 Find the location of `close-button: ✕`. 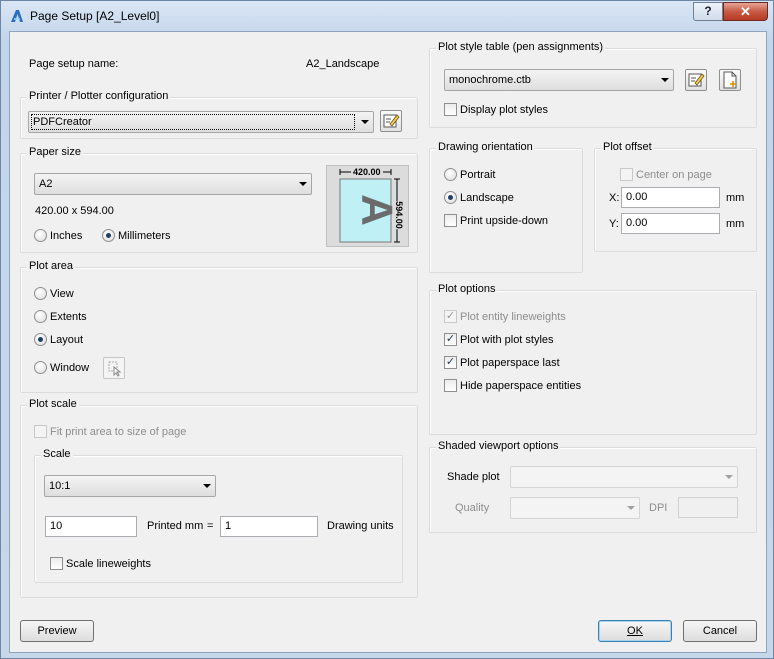

close-button: ✕ is located at coordinates (745, 11).